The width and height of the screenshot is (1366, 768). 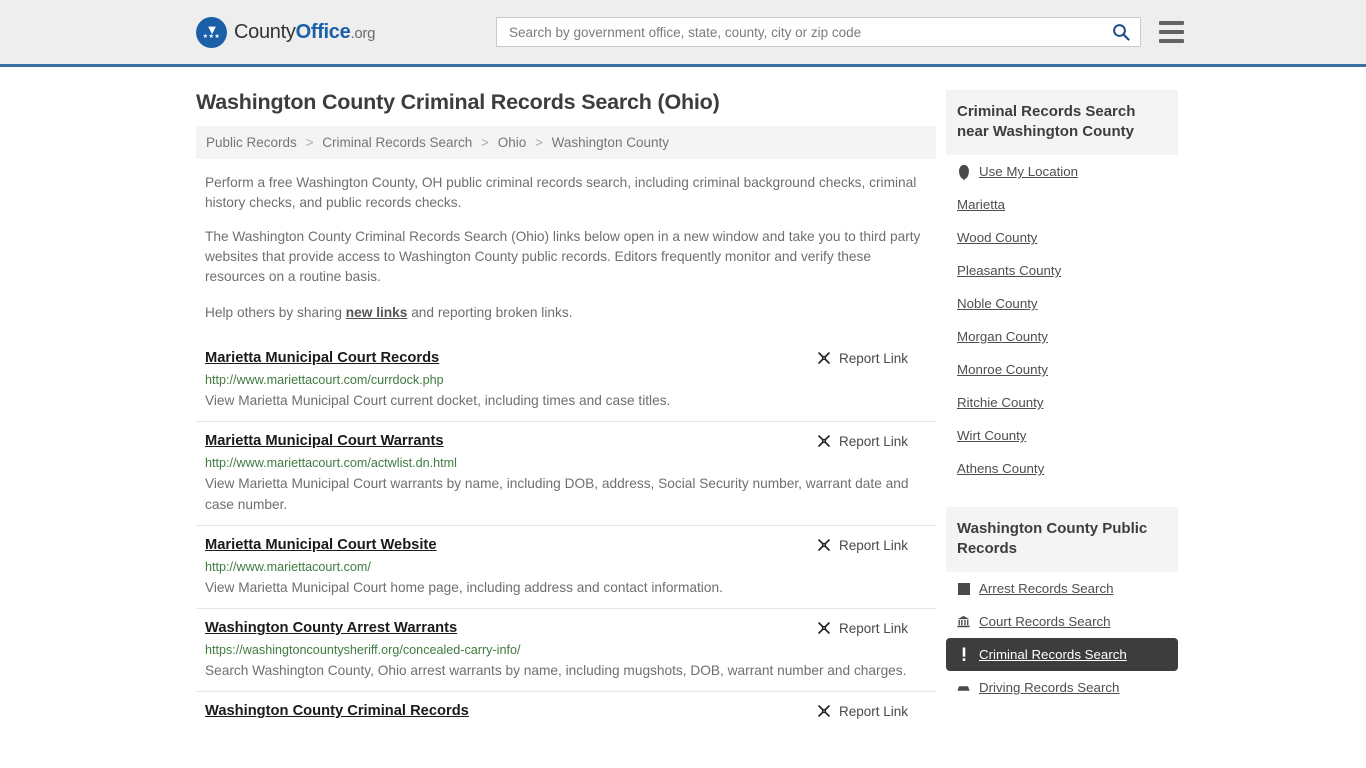 What do you see at coordinates (1062, 204) in the screenshot?
I see `sidebar-item-marietta: Marietta` at bounding box center [1062, 204].